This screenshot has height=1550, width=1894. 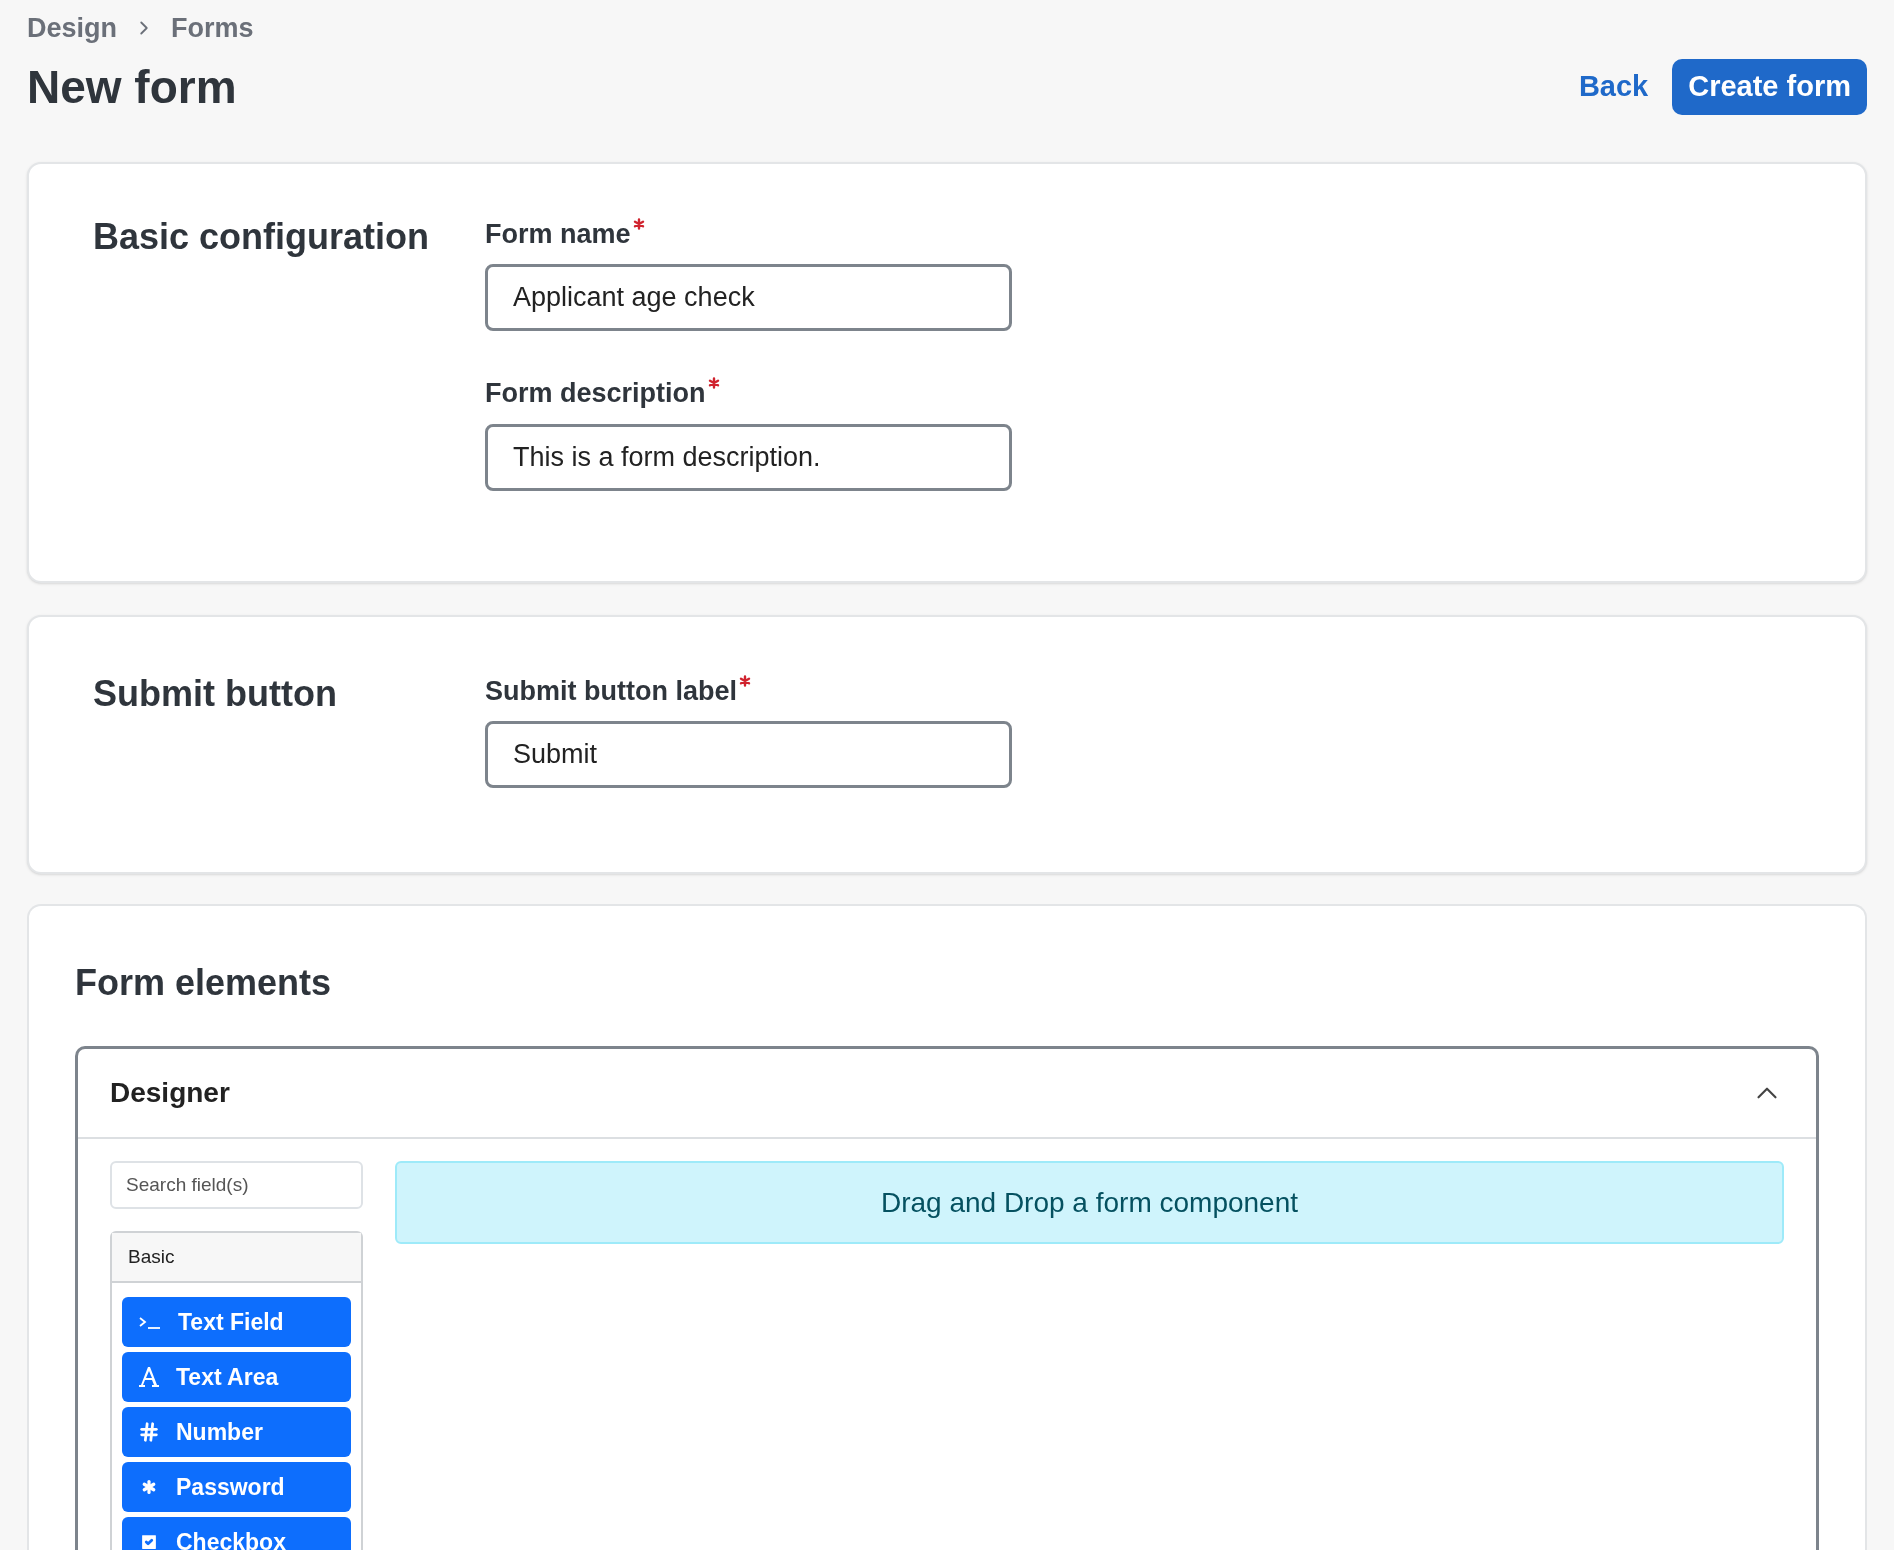 I want to click on breadcrumb-link: Forms, so click(x=212, y=28).